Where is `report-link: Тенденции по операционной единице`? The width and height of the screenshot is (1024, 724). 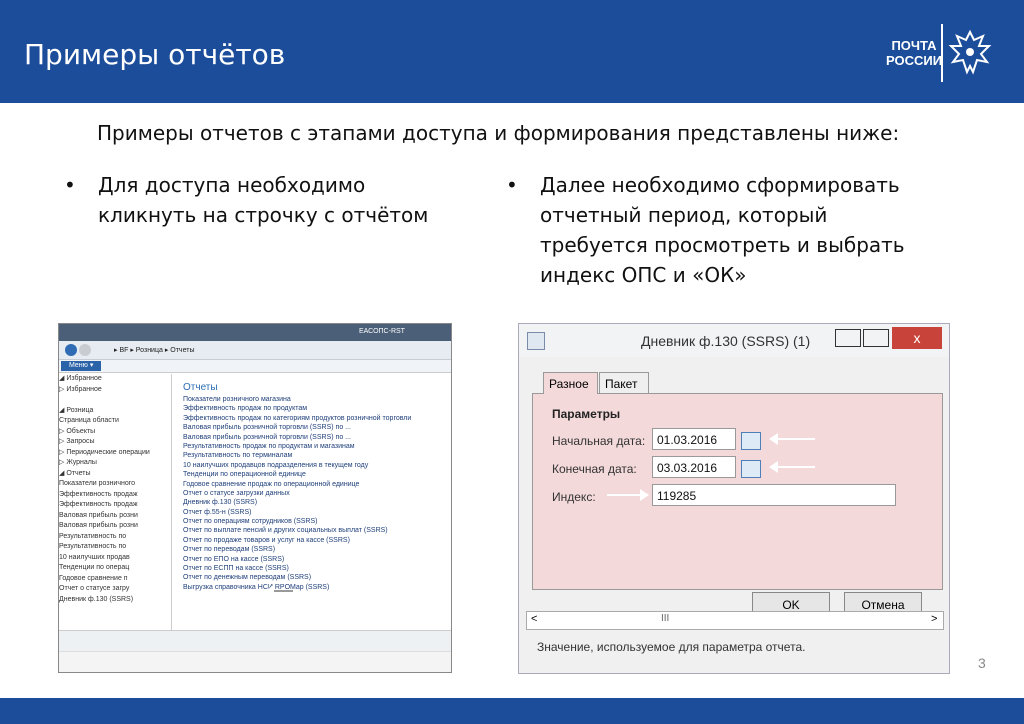 report-link: Тенденции по операционной единице is located at coordinates (314, 474).